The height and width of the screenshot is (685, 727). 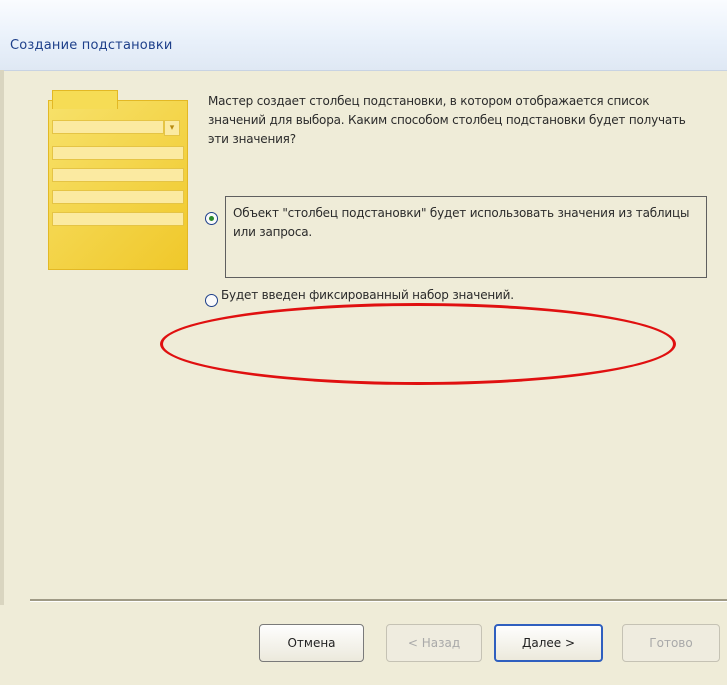 What do you see at coordinates (91, 45) in the screenshot?
I see `window-title: Создание подстановки` at bounding box center [91, 45].